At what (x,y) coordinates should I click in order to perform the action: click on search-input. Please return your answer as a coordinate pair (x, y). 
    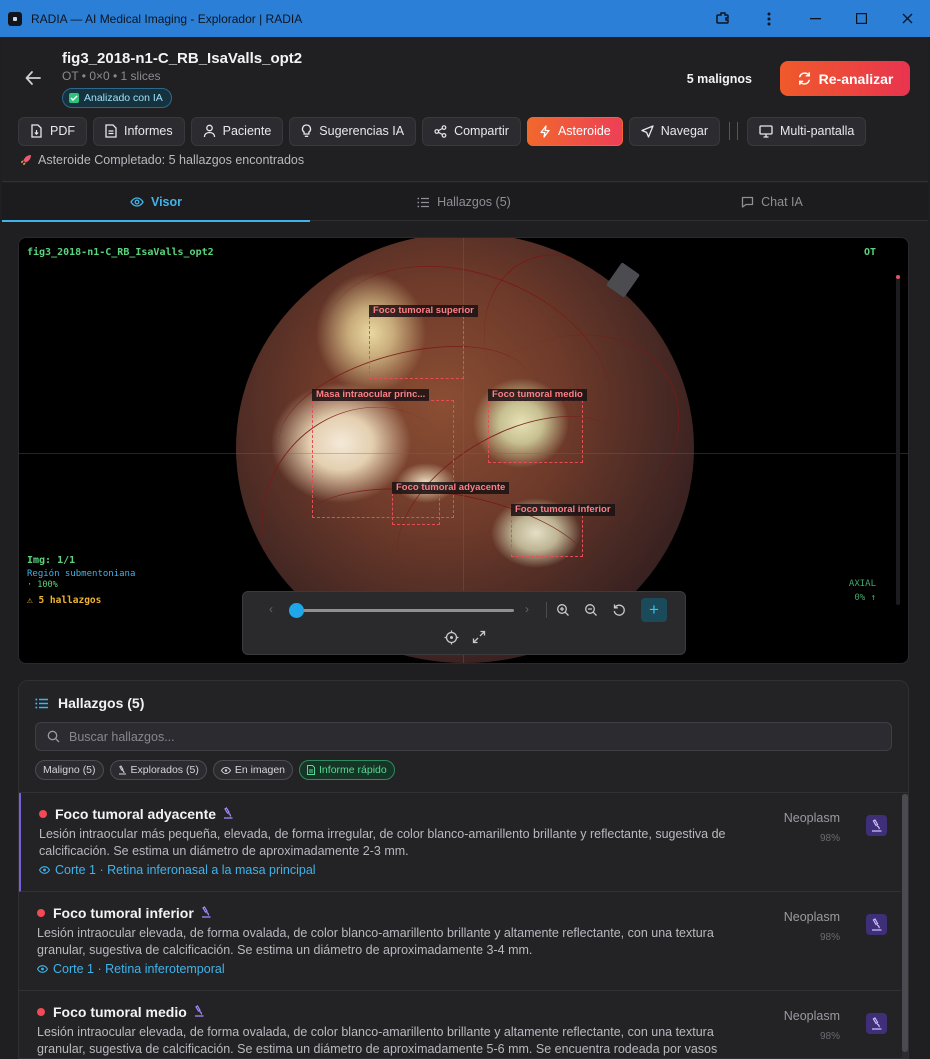
    Looking at the image, I should click on (459, 736).